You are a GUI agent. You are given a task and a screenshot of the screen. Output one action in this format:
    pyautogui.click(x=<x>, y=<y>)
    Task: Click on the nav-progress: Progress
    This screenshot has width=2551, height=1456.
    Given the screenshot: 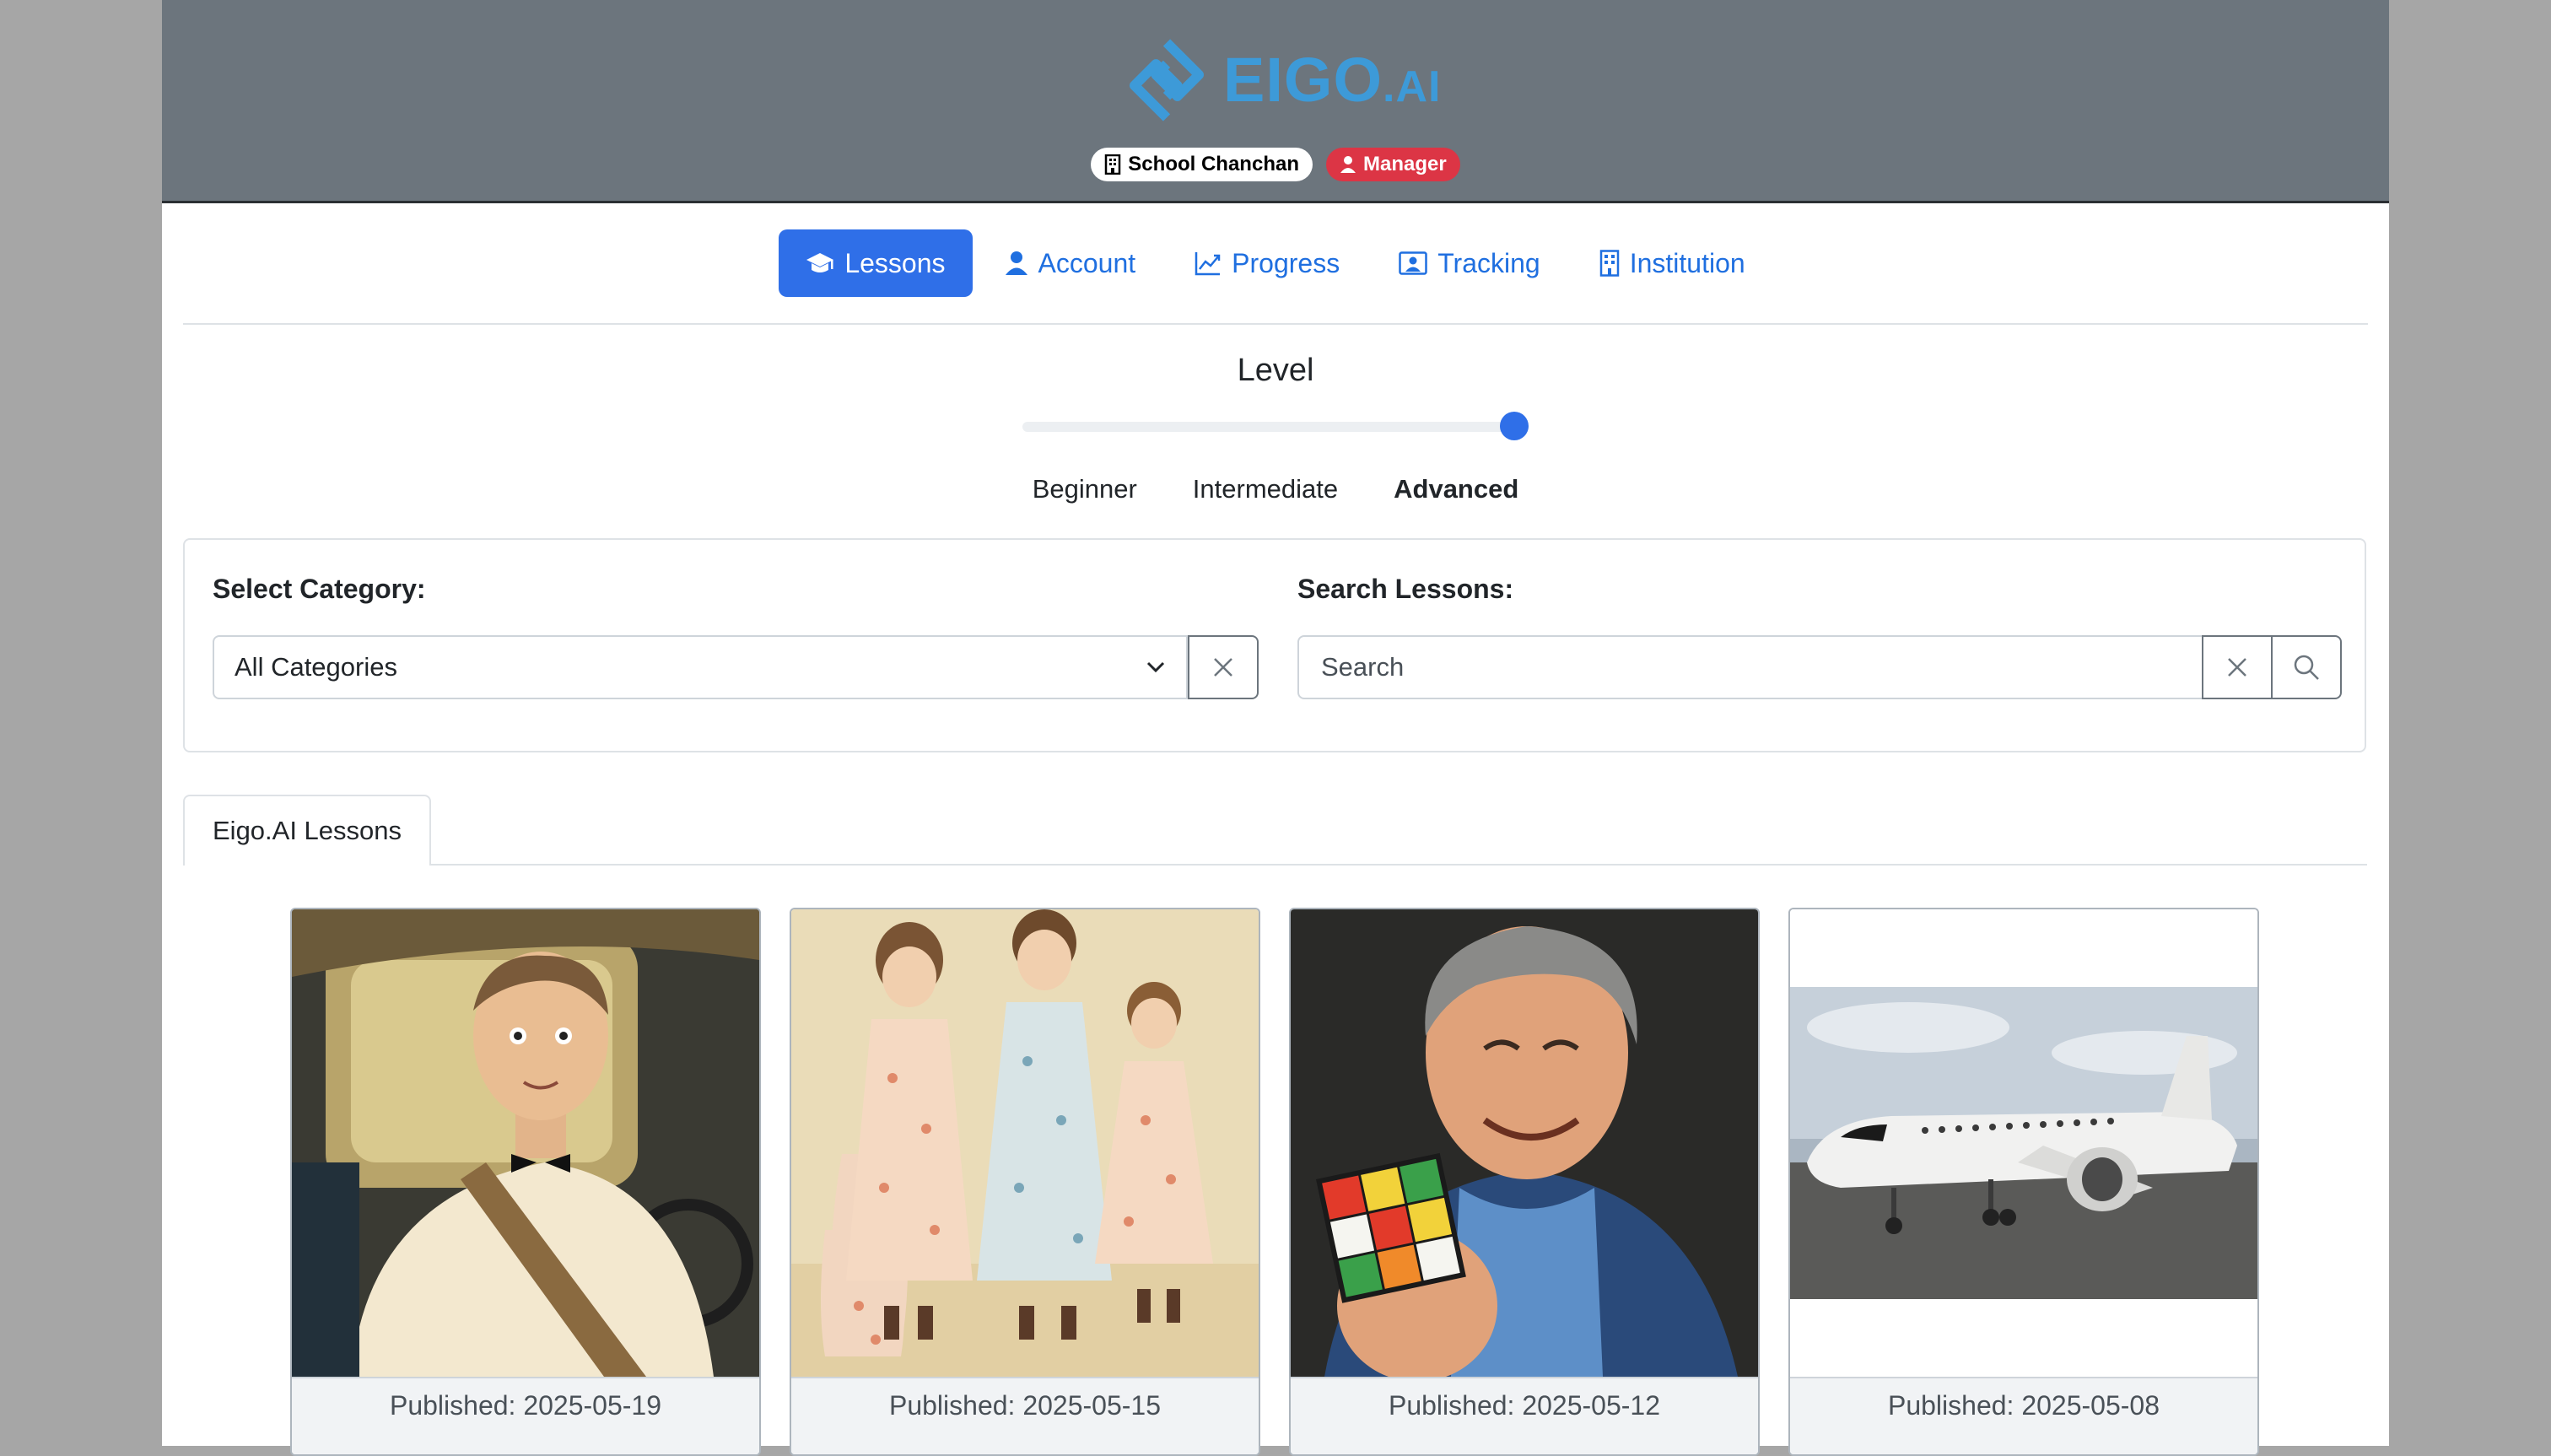 What is the action you would take?
    pyautogui.click(x=1267, y=263)
    